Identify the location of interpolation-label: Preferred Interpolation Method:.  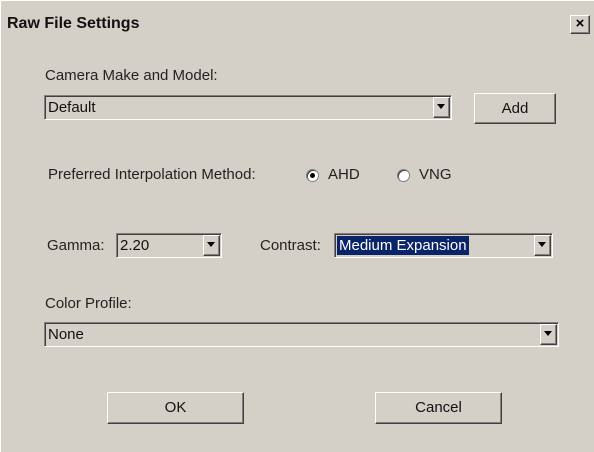
(152, 174).